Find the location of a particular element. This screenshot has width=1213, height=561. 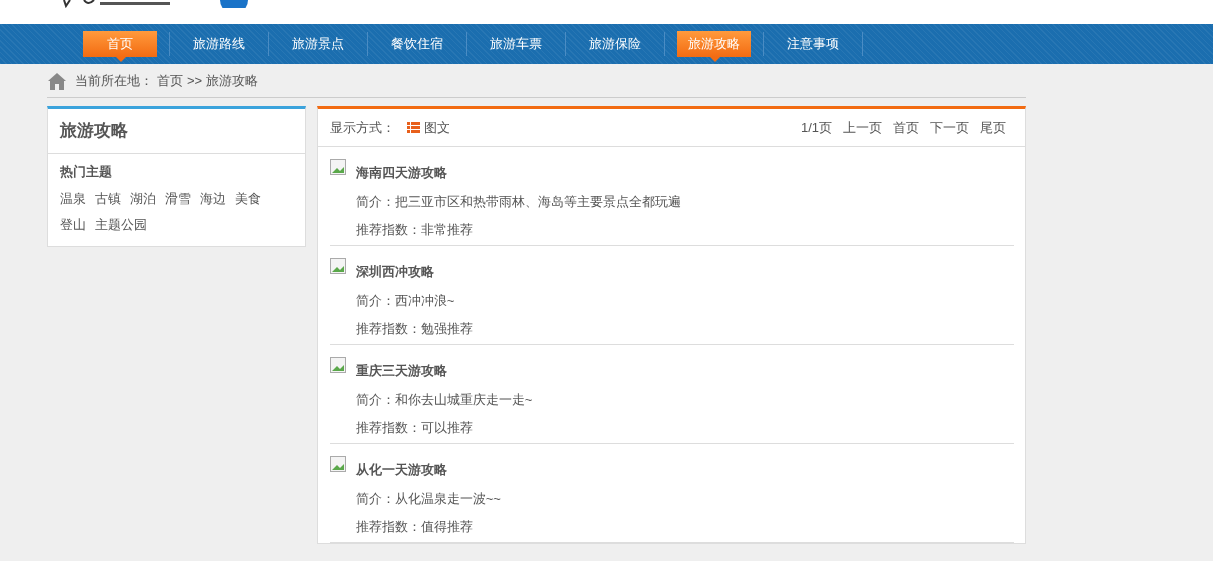

topic-link: 温泉 is located at coordinates (73, 199).